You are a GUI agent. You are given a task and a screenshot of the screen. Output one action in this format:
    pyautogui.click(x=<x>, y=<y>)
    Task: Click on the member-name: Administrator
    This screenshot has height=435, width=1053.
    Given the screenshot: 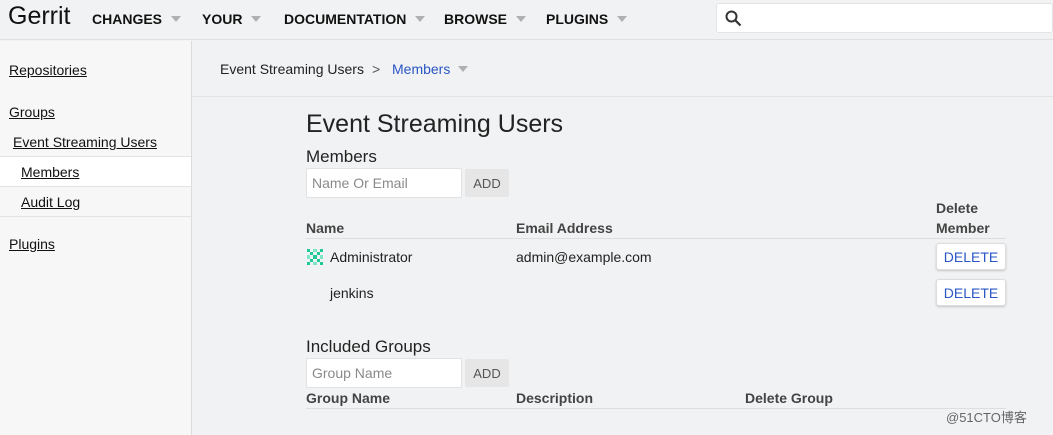 What is the action you would take?
    pyautogui.click(x=371, y=257)
    